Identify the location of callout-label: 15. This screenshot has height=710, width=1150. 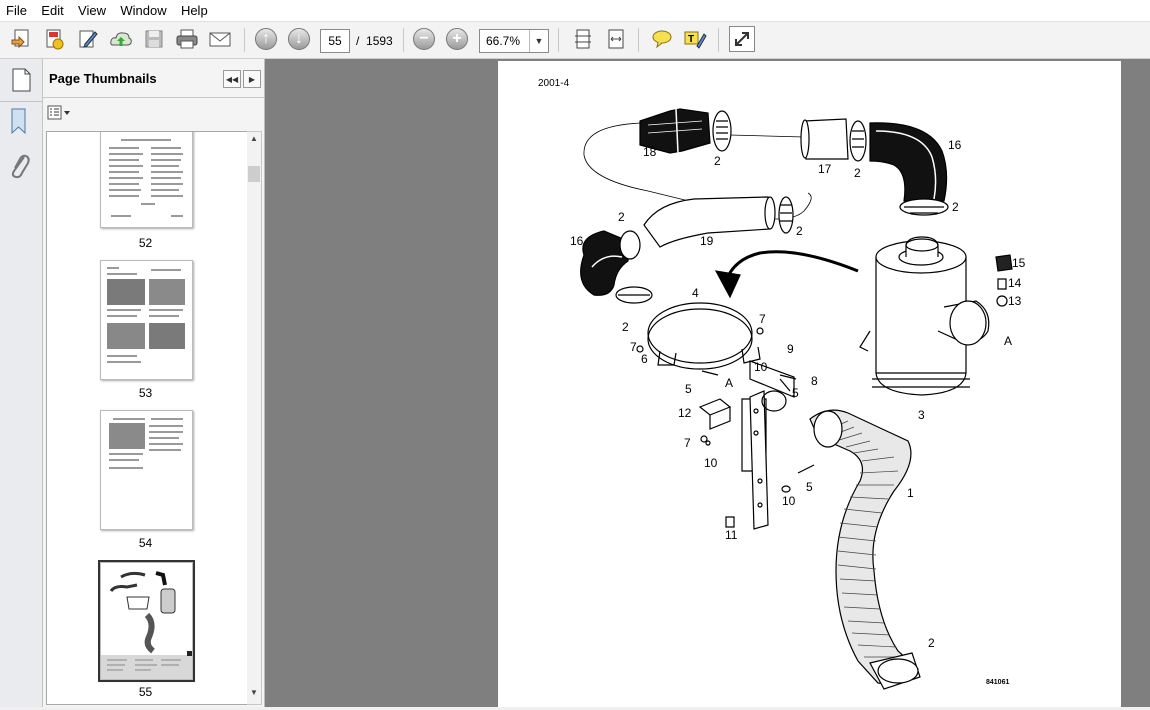
(1019, 263).